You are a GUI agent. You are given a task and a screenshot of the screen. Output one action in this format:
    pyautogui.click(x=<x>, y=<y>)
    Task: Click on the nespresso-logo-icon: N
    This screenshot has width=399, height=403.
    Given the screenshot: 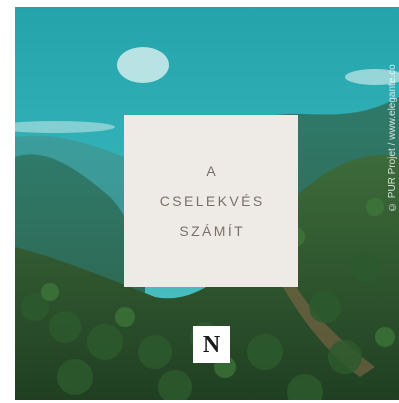 What is the action you would take?
    pyautogui.click(x=211, y=344)
    